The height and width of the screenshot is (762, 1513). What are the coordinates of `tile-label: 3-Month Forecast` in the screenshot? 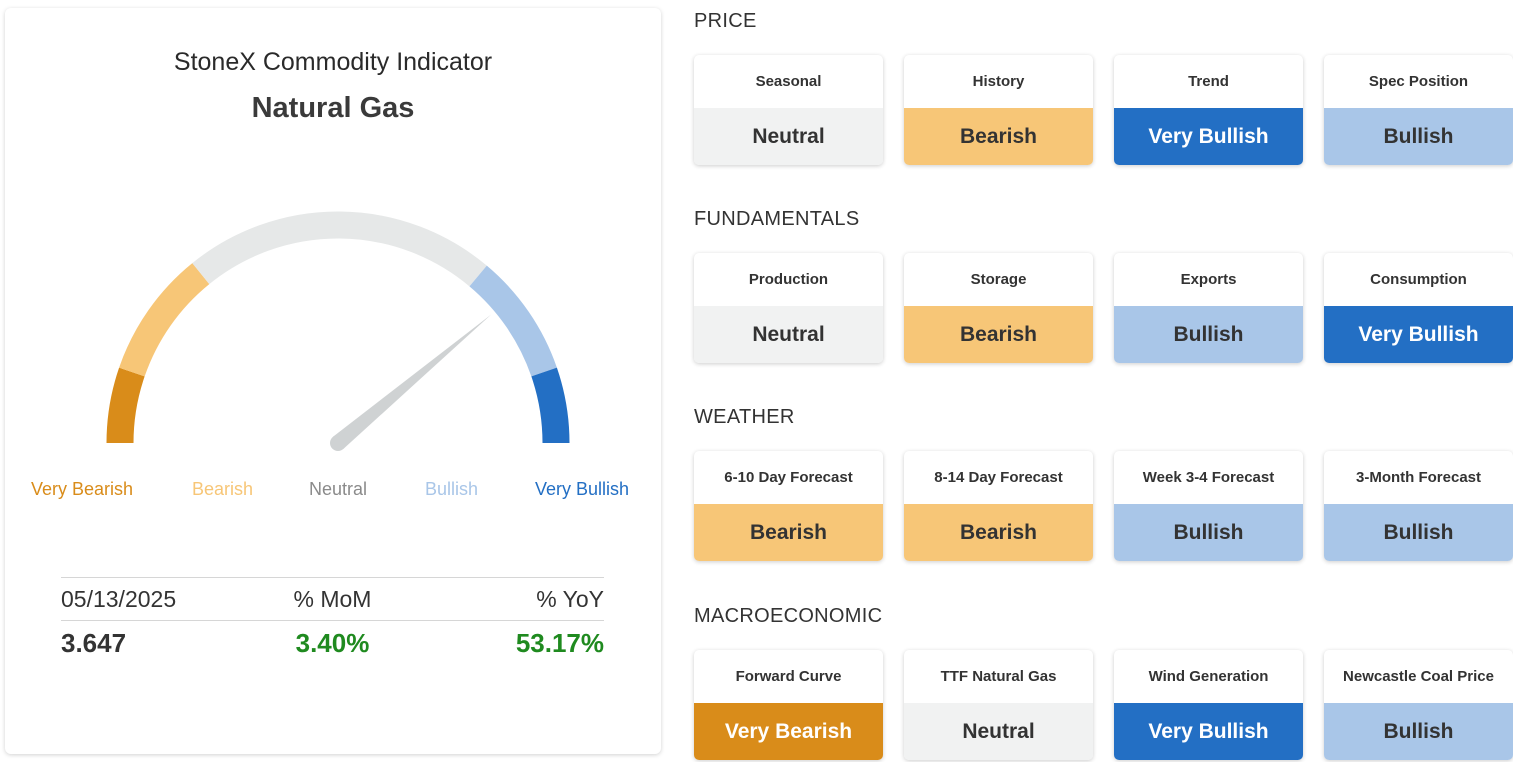 It's located at (1418, 477).